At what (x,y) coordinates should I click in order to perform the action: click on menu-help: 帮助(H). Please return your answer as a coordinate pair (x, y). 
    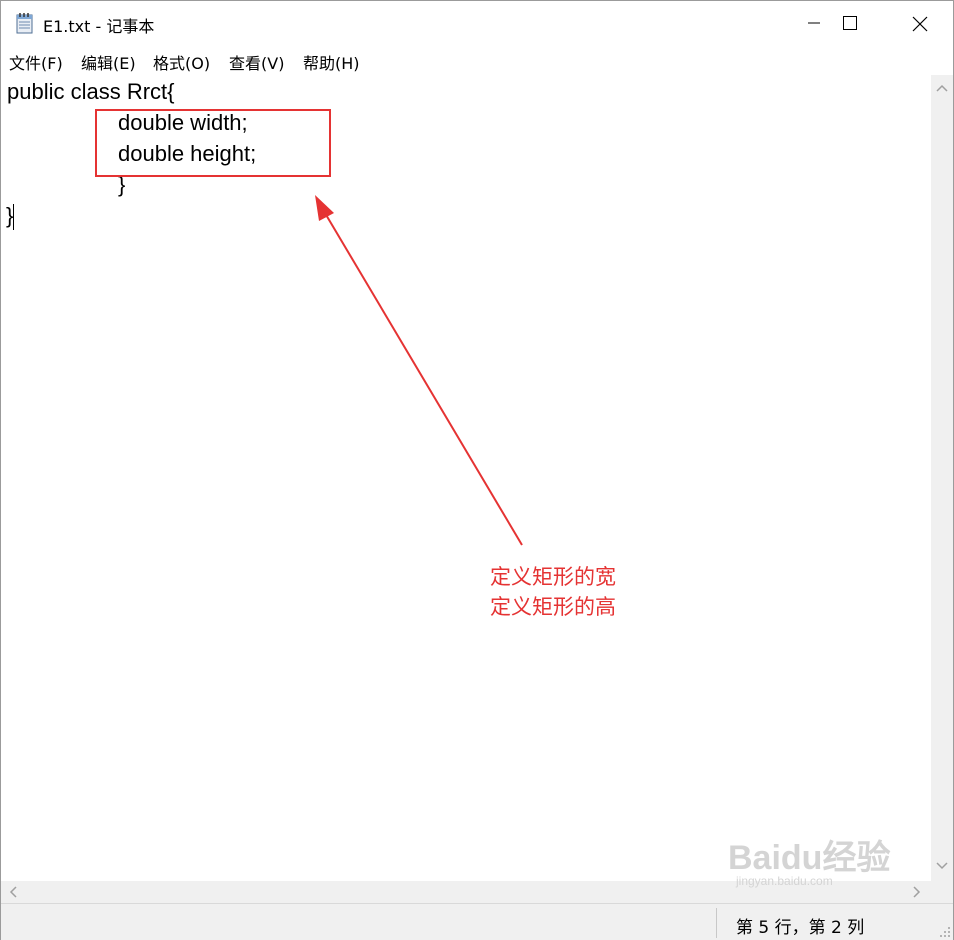
    Looking at the image, I should click on (331, 62).